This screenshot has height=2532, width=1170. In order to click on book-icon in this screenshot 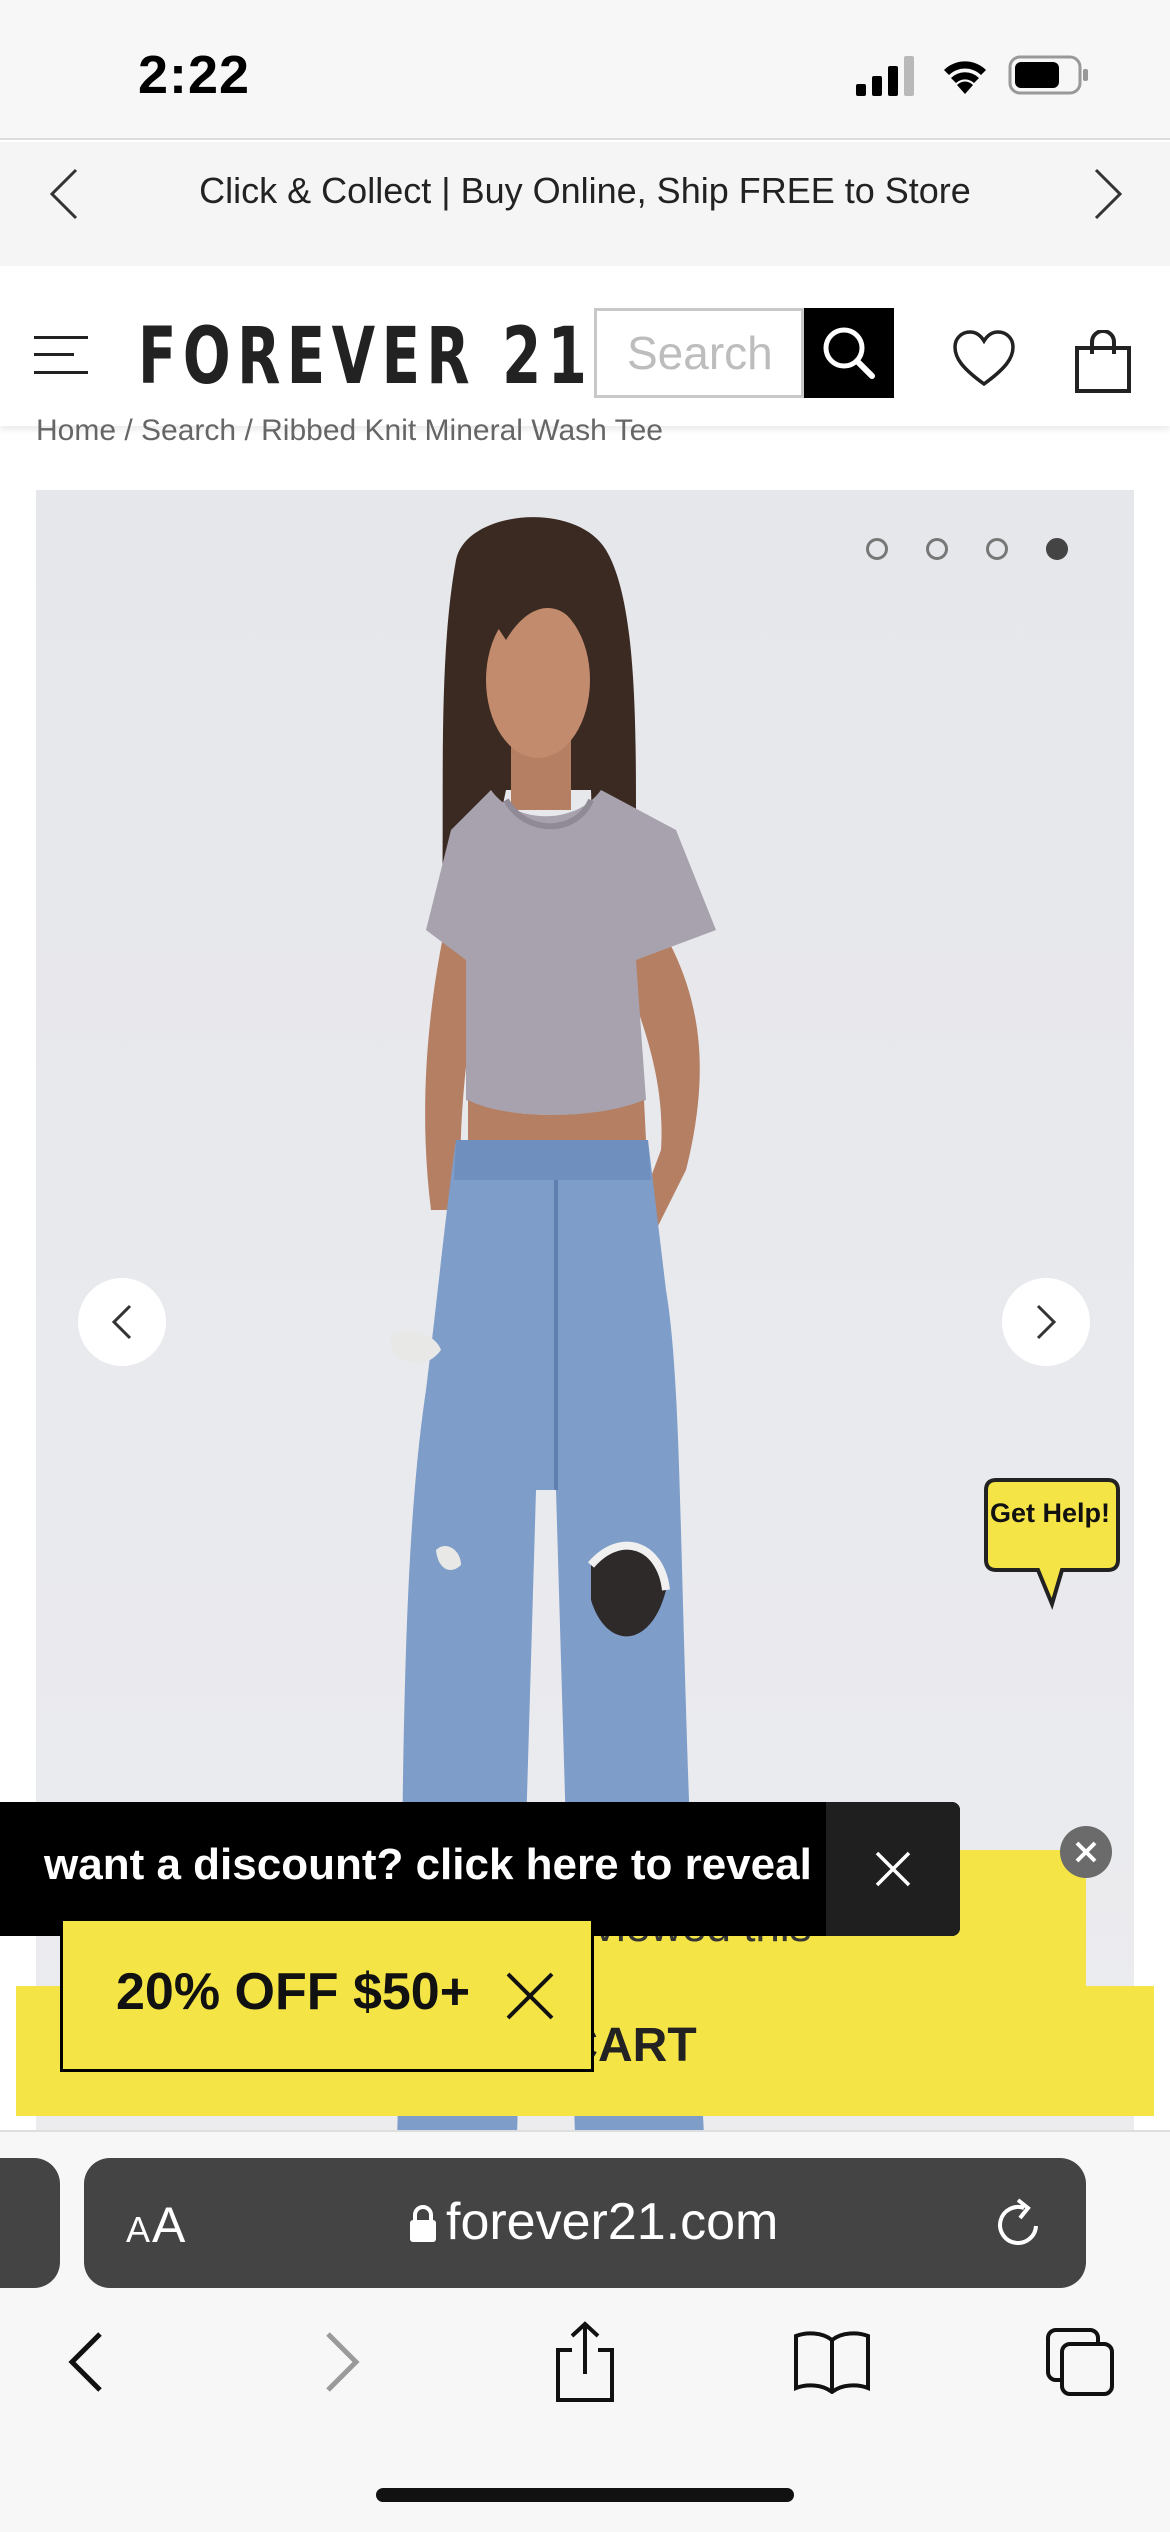, I will do `click(832, 2361)`.